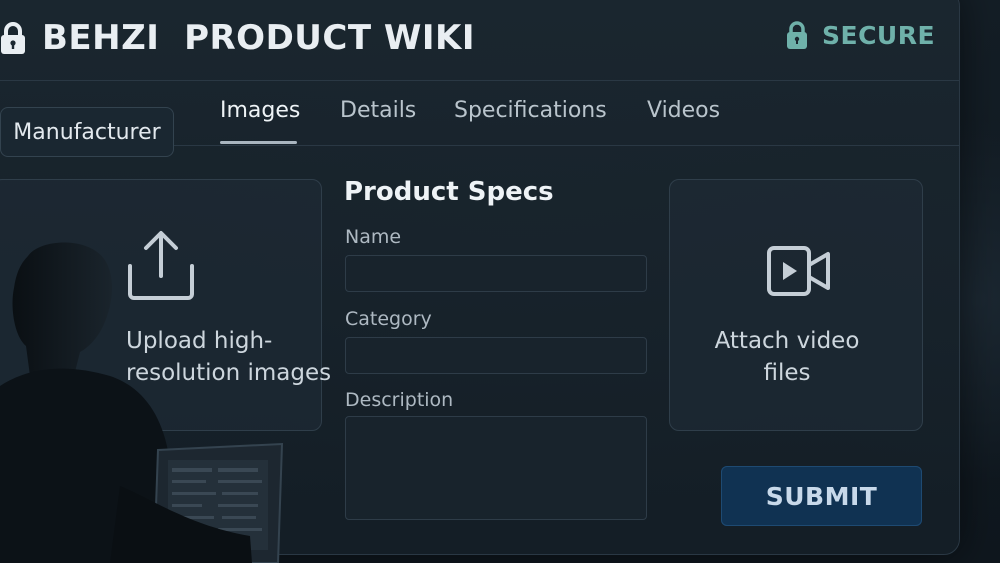 The height and width of the screenshot is (563, 1000). Describe the element at coordinates (567, 145) in the screenshot. I see `tabs-divider` at that location.